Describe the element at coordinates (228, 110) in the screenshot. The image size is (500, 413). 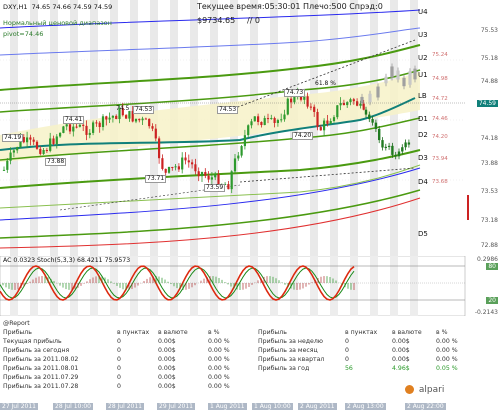
I see `swing-label: 74.53` at that location.